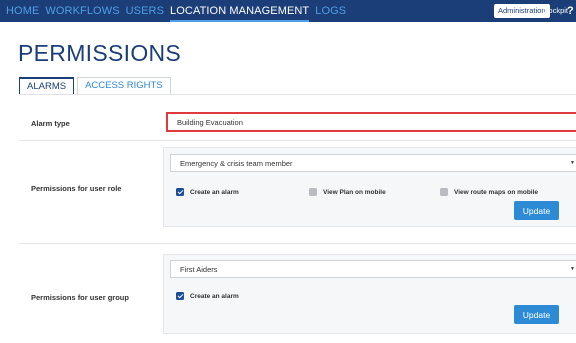 Image resolution: width=576 pixels, height=343 pixels. What do you see at coordinates (22, 11) in the screenshot?
I see `nav-home: HOME` at bounding box center [22, 11].